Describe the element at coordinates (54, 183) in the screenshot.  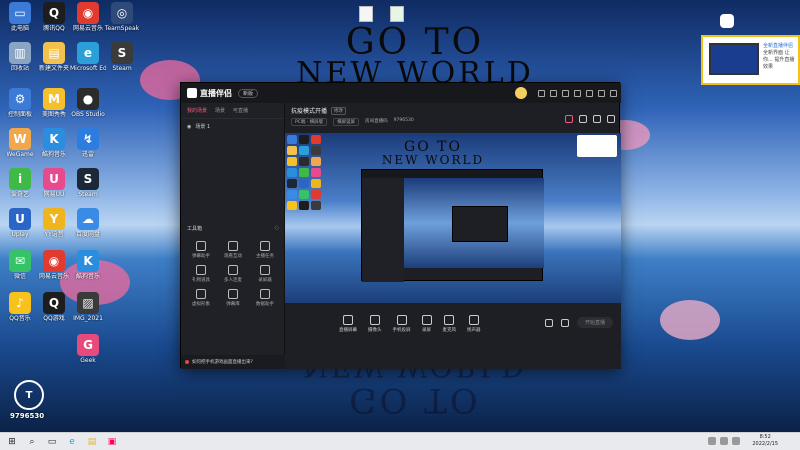
I see `desktop-icon: U 网易UU` at that location.